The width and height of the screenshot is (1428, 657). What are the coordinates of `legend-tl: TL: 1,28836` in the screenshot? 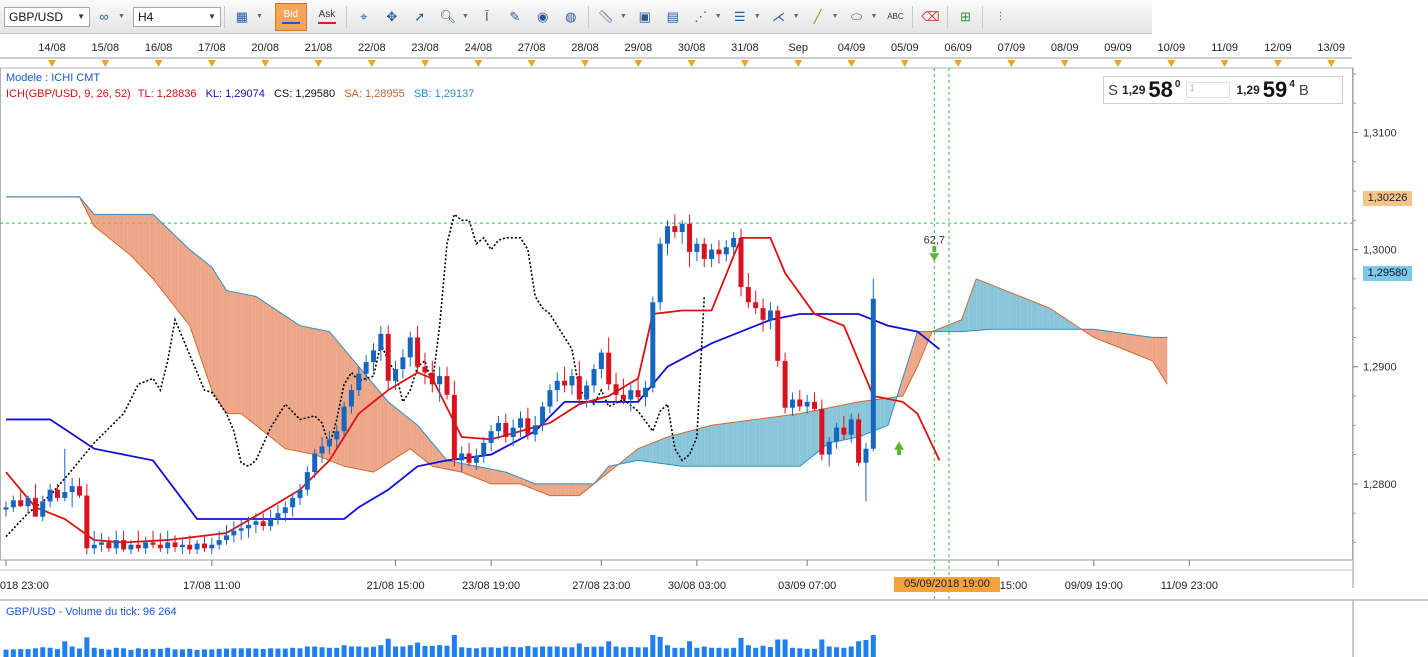 It's located at (167, 94).